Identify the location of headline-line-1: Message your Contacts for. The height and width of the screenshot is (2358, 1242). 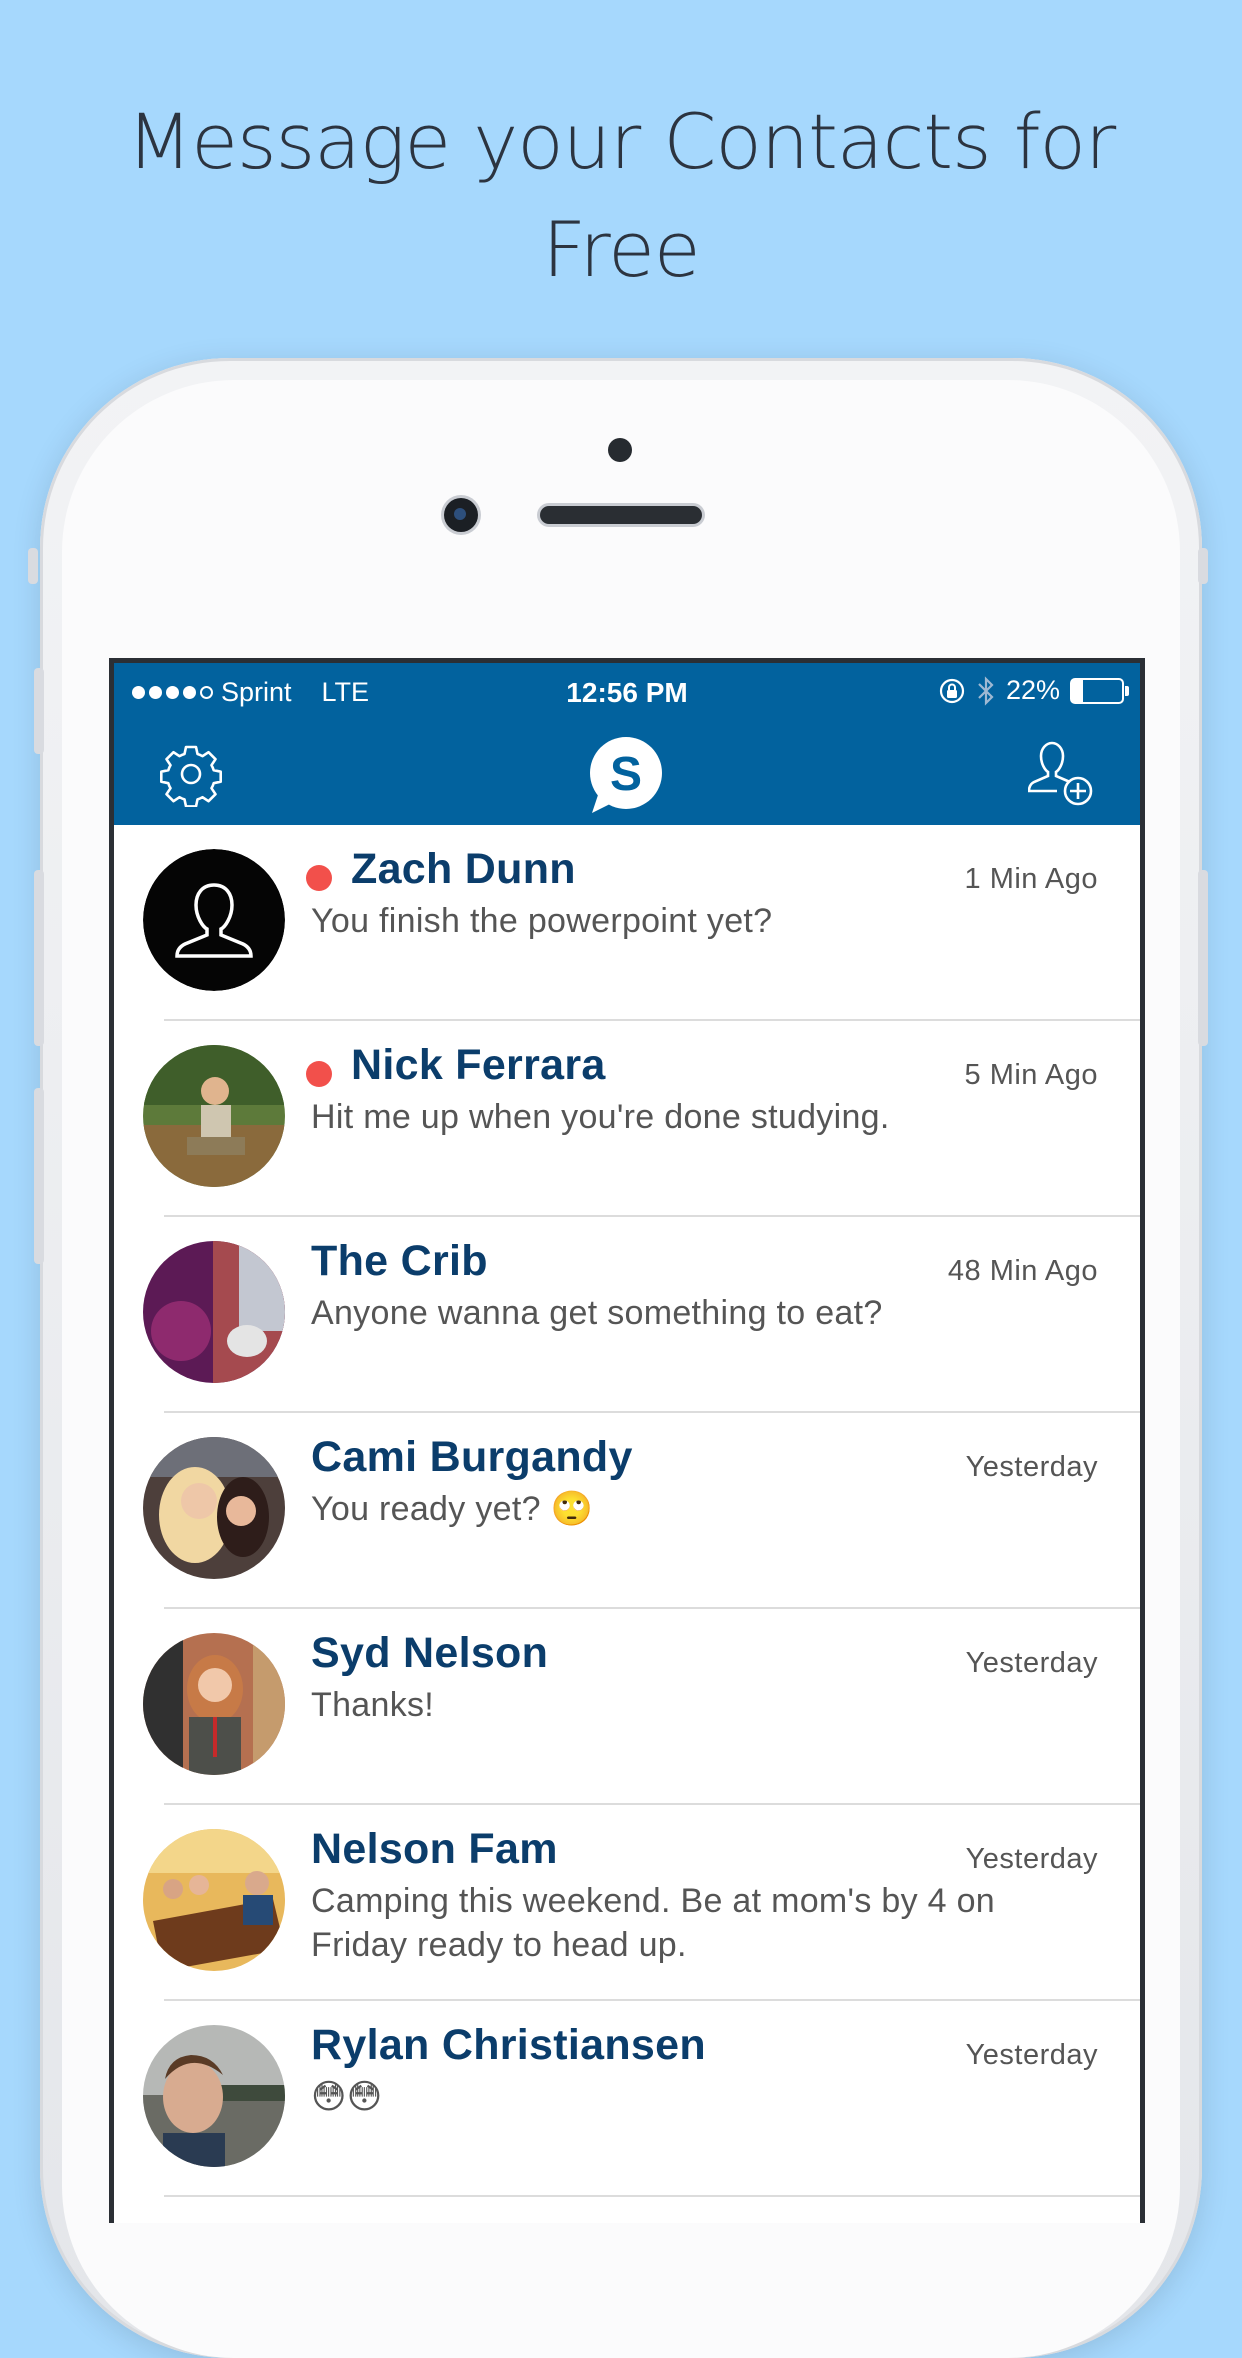
(621, 141).